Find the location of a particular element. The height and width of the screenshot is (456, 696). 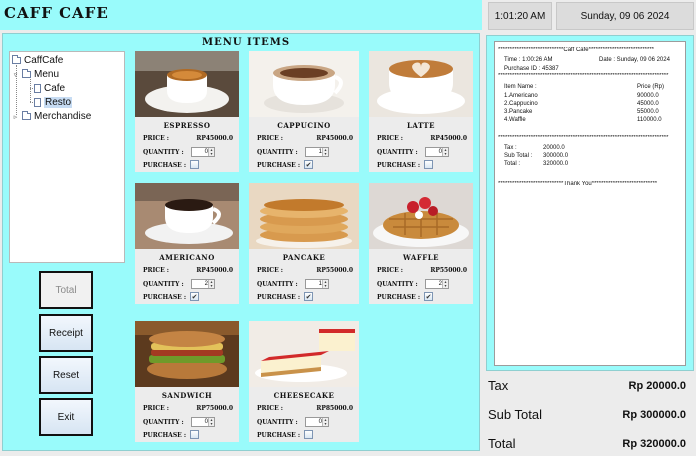

receipt-line-name: 4.Waffle is located at coordinates (515, 120).